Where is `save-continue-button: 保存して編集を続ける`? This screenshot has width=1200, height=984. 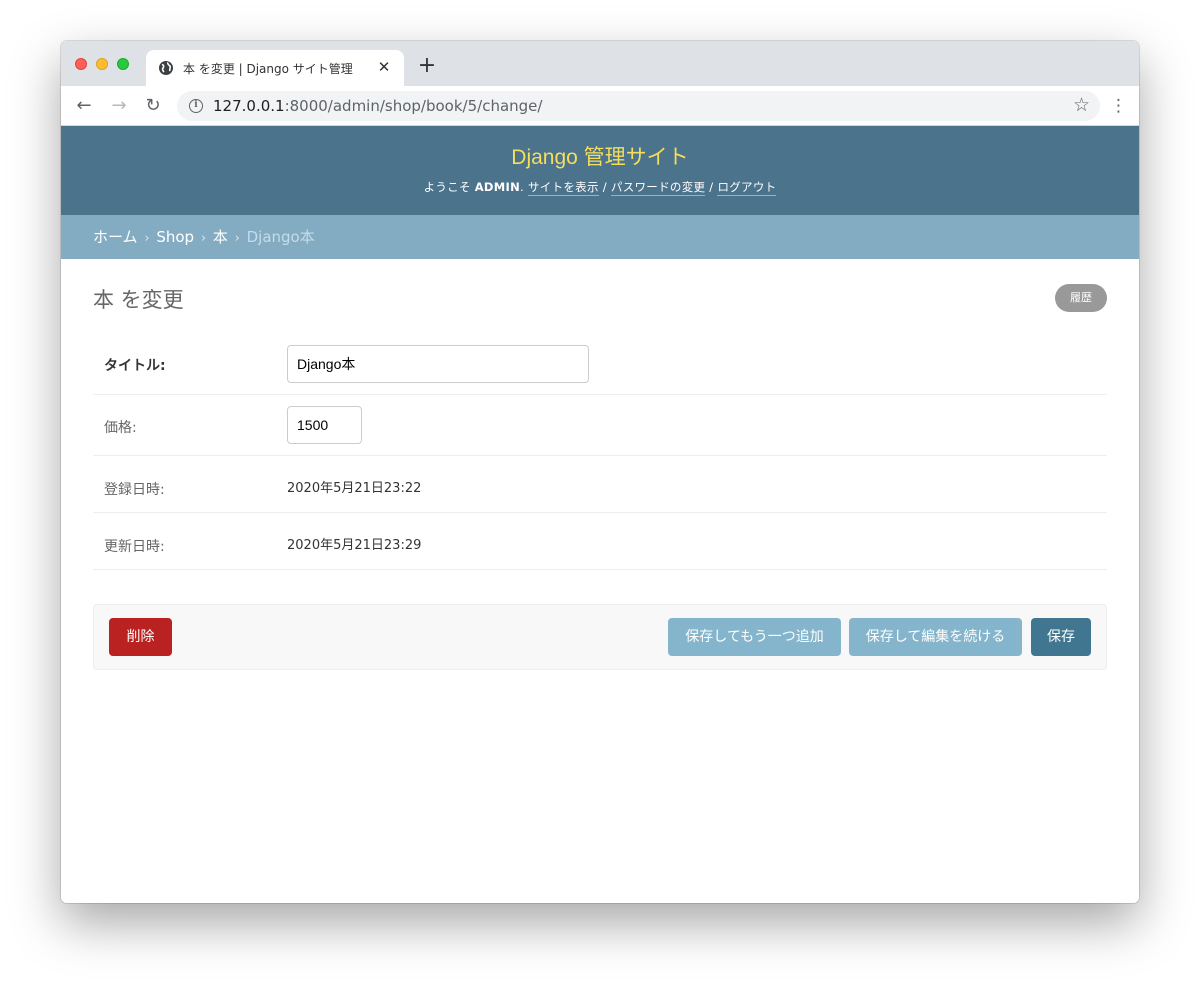
save-continue-button: 保存して編集を続ける is located at coordinates (935, 637).